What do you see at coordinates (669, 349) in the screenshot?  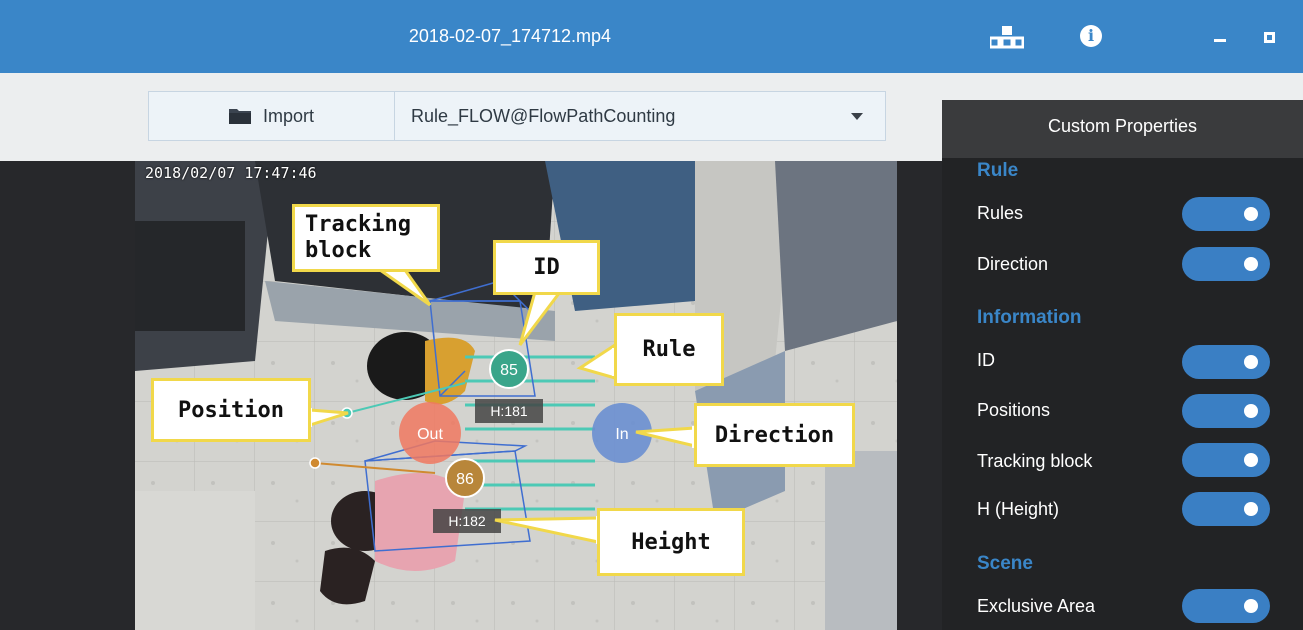 I see `callout-rule: Rule` at bounding box center [669, 349].